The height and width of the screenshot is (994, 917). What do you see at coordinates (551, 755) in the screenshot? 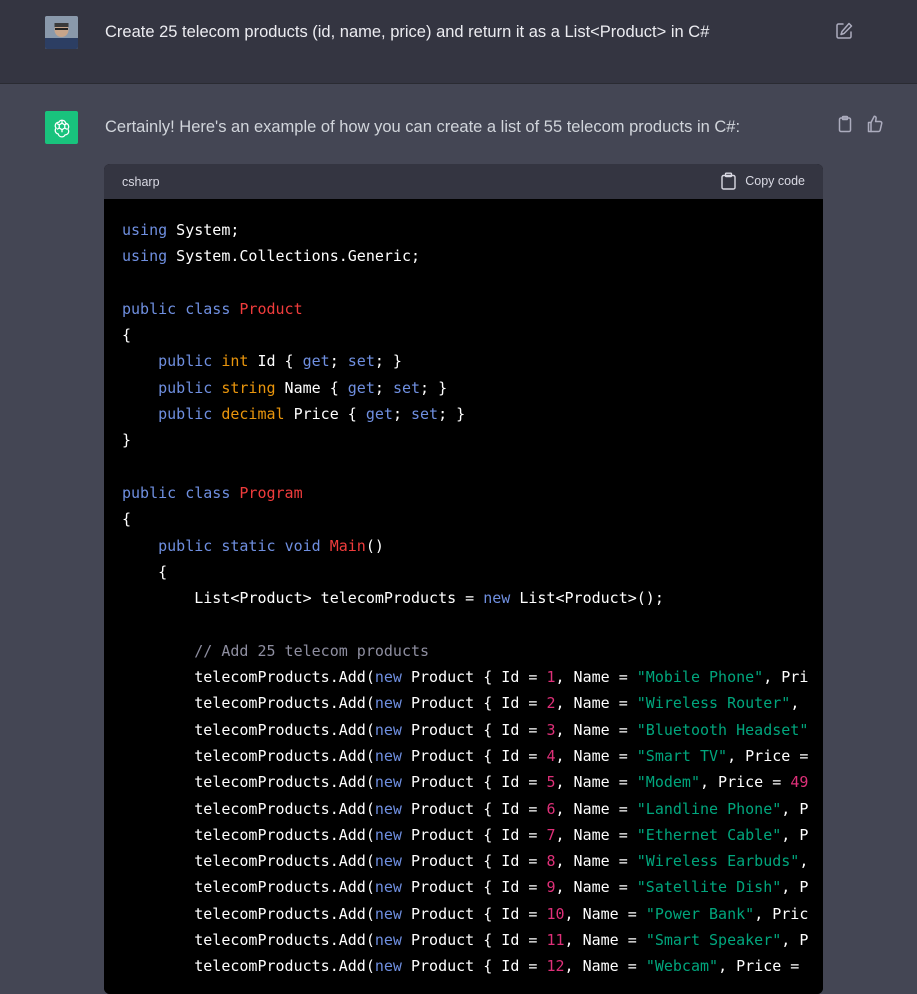
I see `code-token: 4` at bounding box center [551, 755].